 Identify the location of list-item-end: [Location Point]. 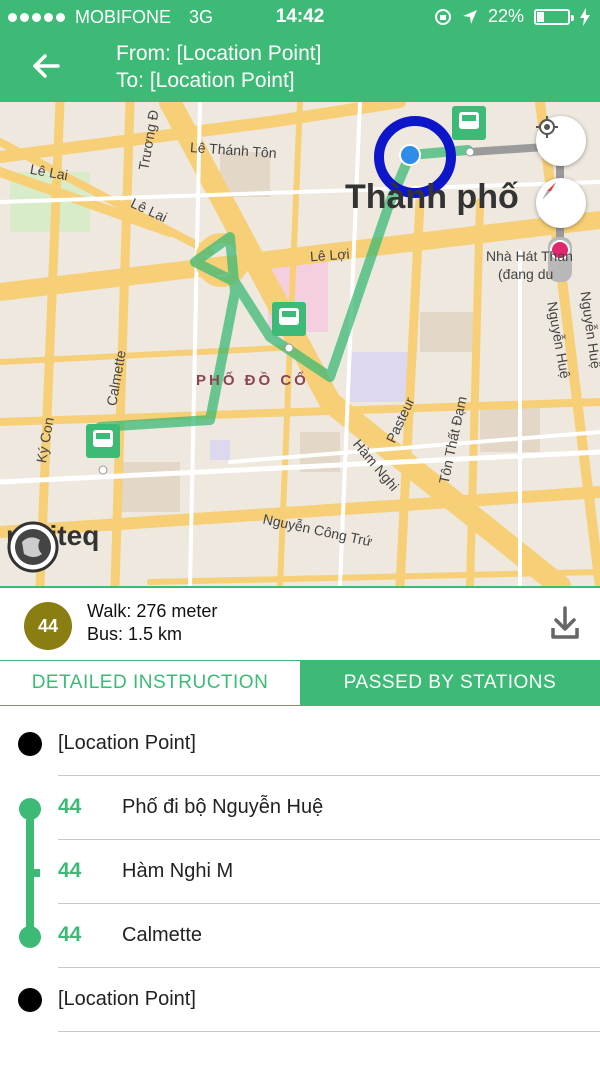
(300, 1000).